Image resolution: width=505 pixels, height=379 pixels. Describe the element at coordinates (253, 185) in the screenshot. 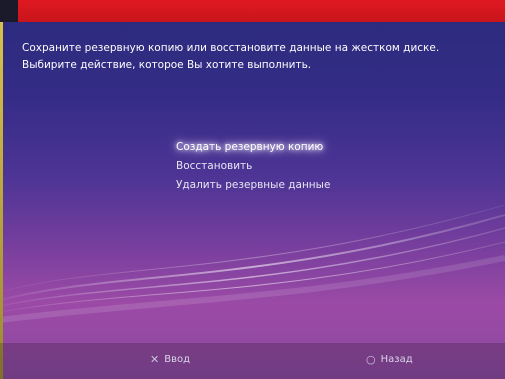

I see `menu-item-delete-backup: Удалить резервные данные` at that location.